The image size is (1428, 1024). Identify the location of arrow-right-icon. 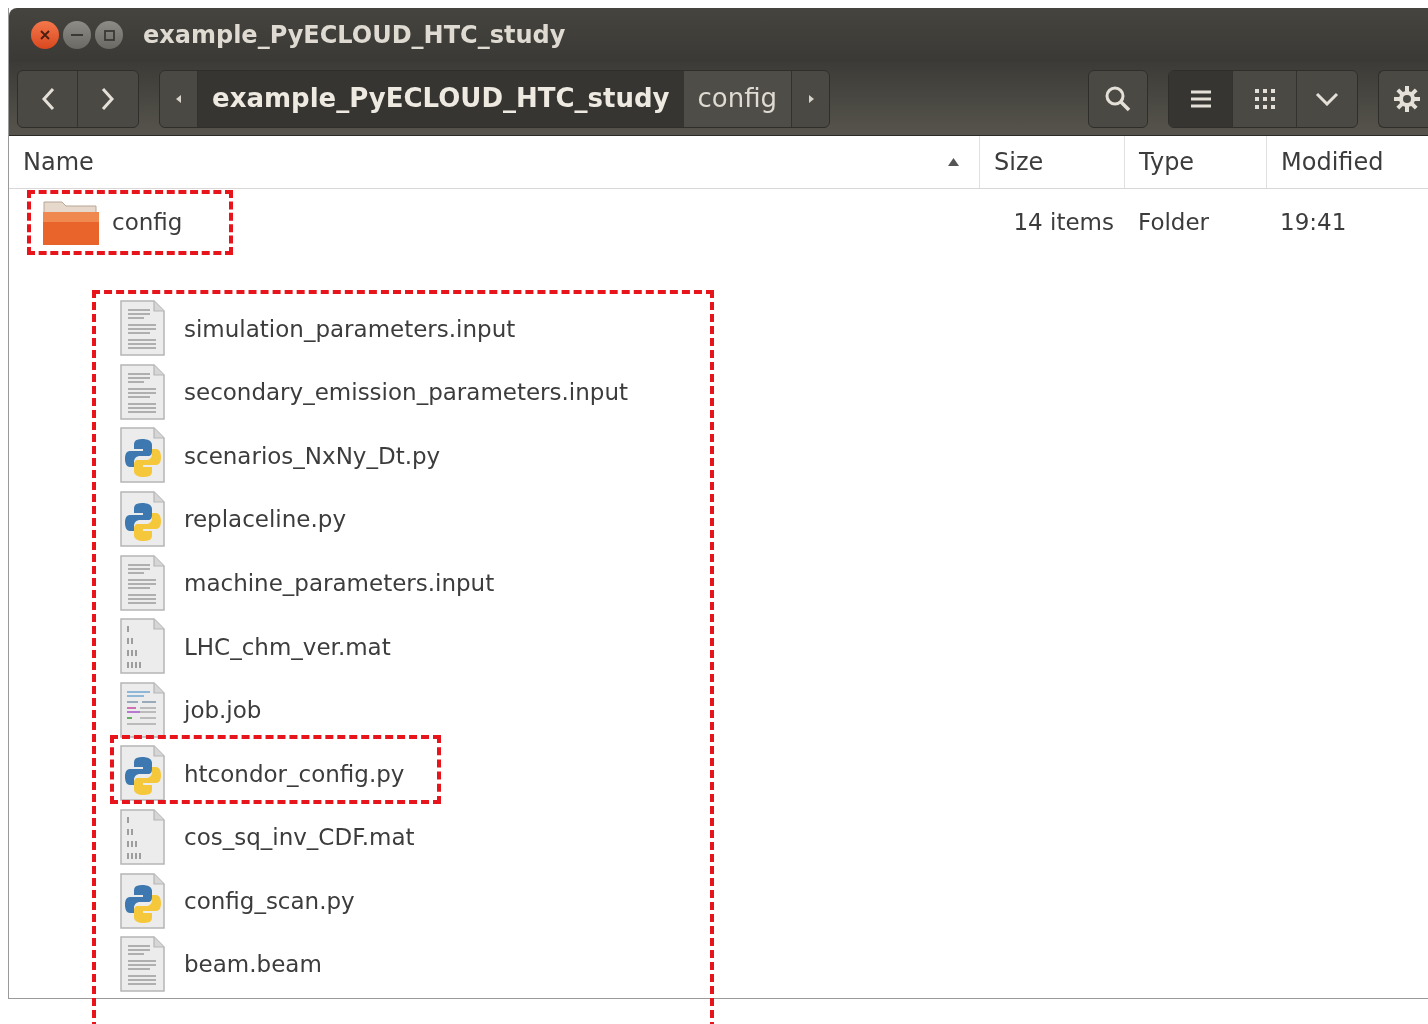
(810, 98).